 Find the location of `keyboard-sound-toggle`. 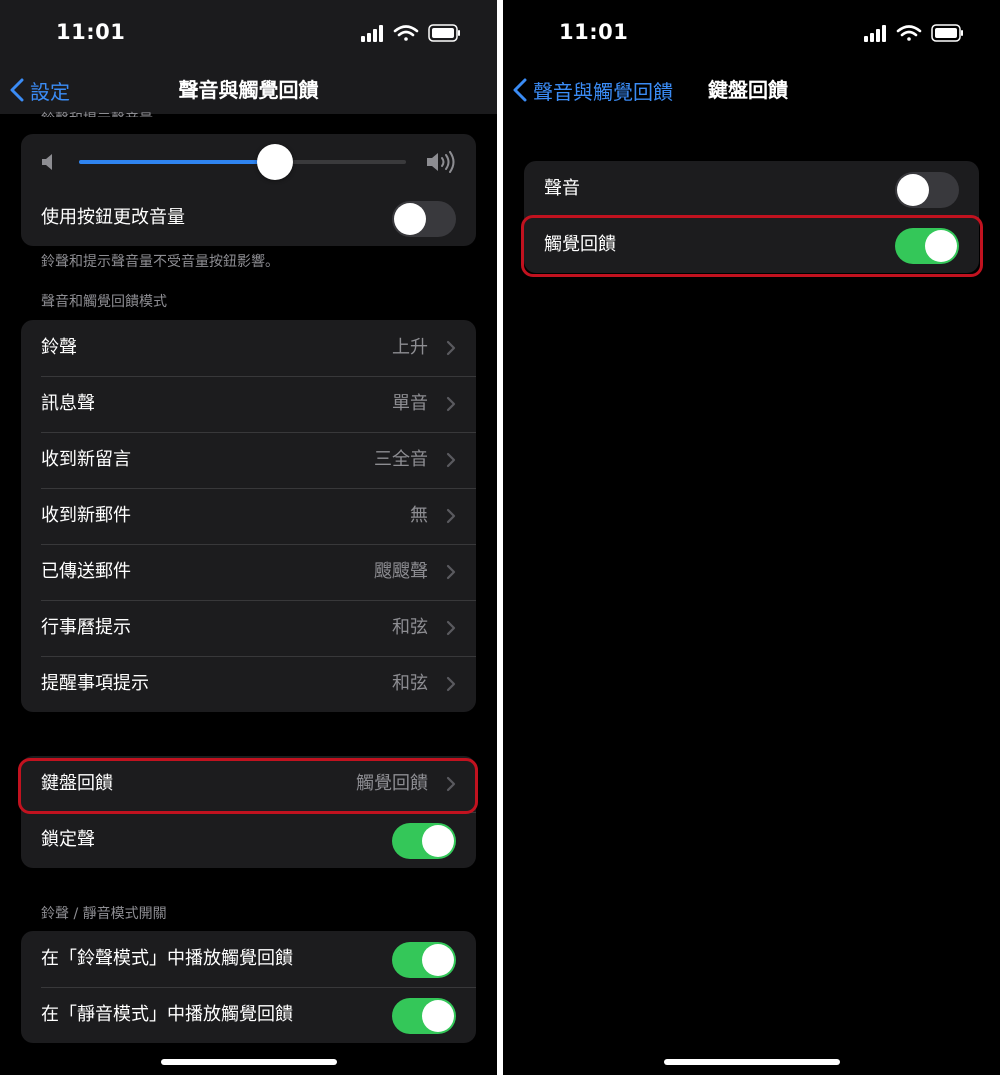

keyboard-sound-toggle is located at coordinates (927, 190).